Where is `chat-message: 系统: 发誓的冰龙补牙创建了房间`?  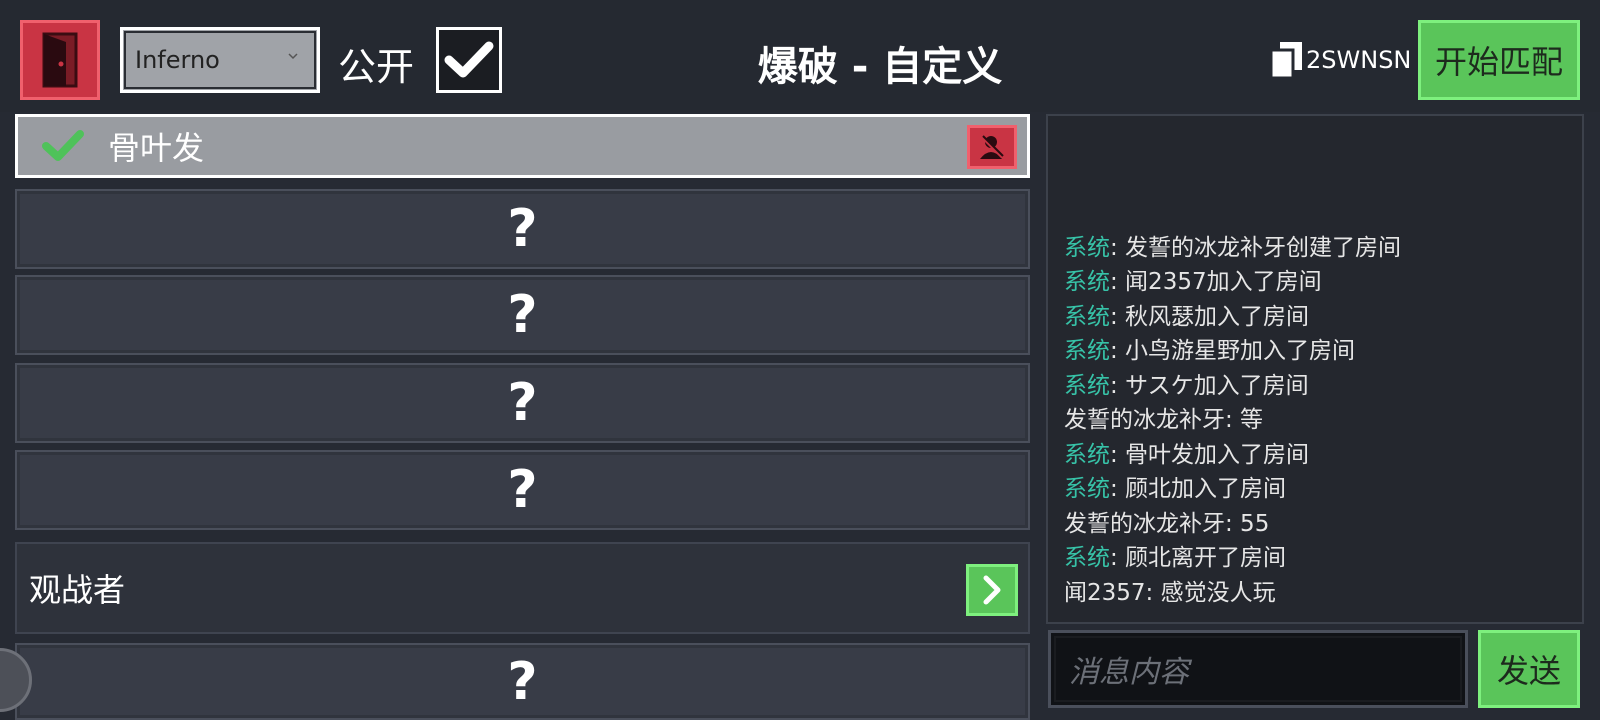 chat-message: 系统: 发誓的冰龙补牙创建了房间 is located at coordinates (1318, 248).